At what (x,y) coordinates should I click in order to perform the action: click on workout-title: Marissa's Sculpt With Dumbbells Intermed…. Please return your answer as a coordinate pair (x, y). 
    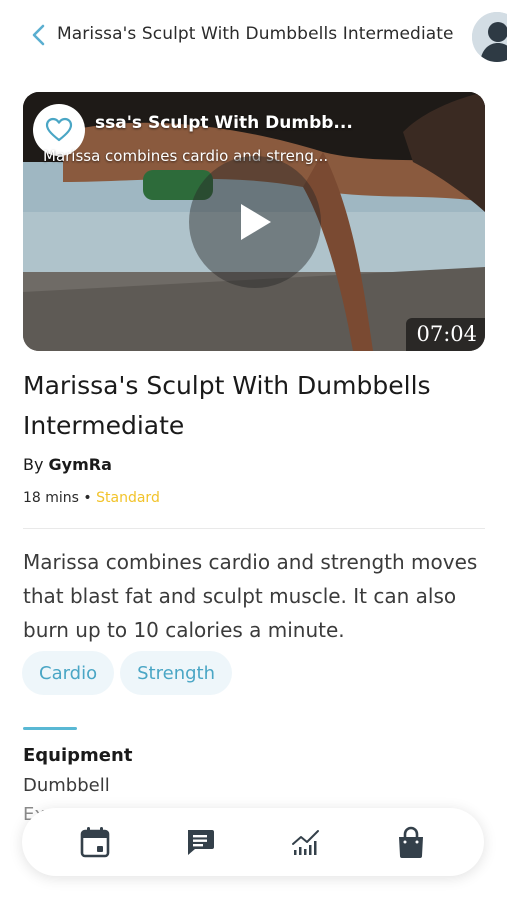
    Looking at the image, I should click on (227, 405).